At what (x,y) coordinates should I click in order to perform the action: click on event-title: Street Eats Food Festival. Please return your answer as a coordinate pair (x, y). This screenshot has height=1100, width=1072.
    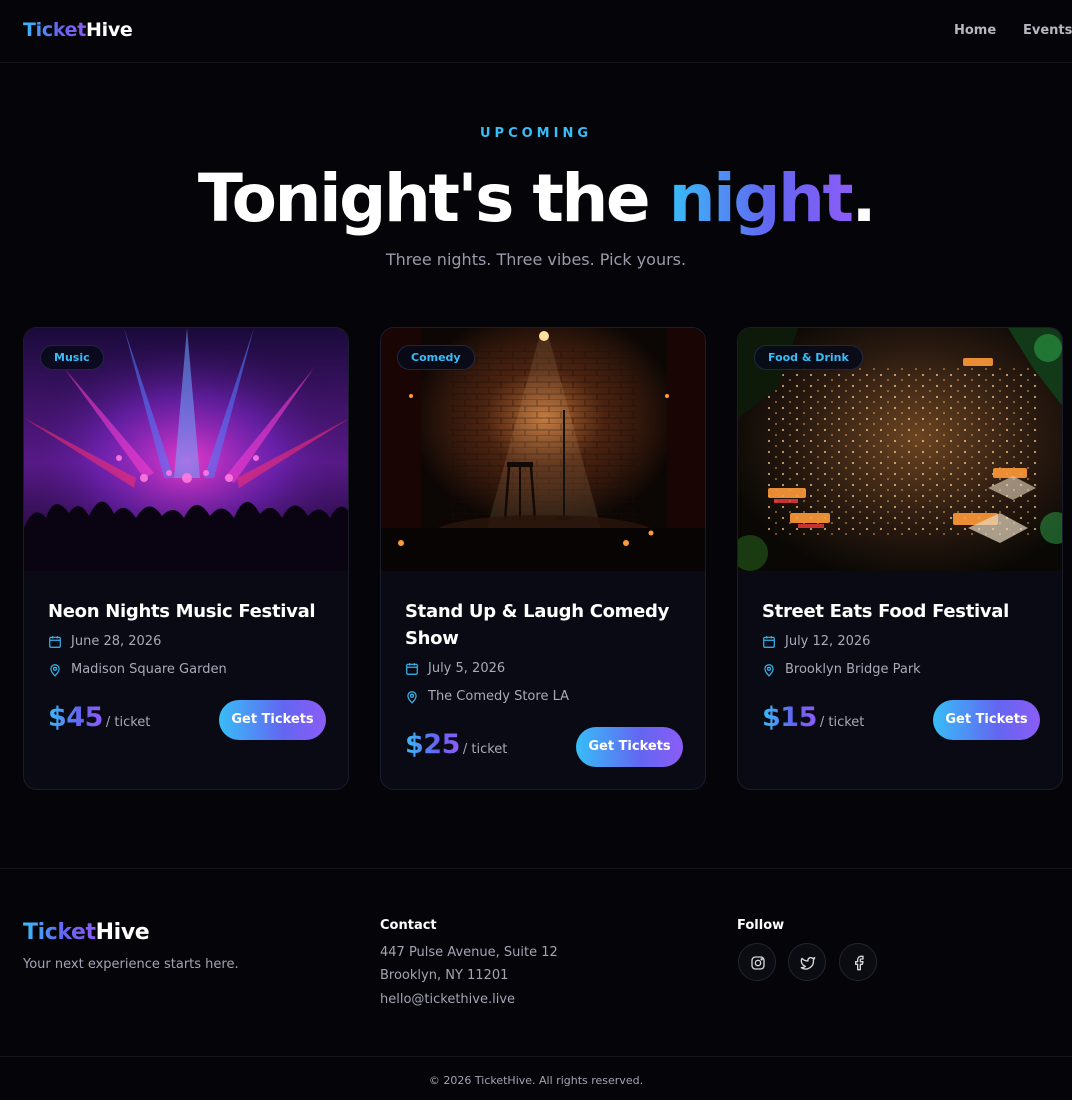
    Looking at the image, I should click on (904, 611).